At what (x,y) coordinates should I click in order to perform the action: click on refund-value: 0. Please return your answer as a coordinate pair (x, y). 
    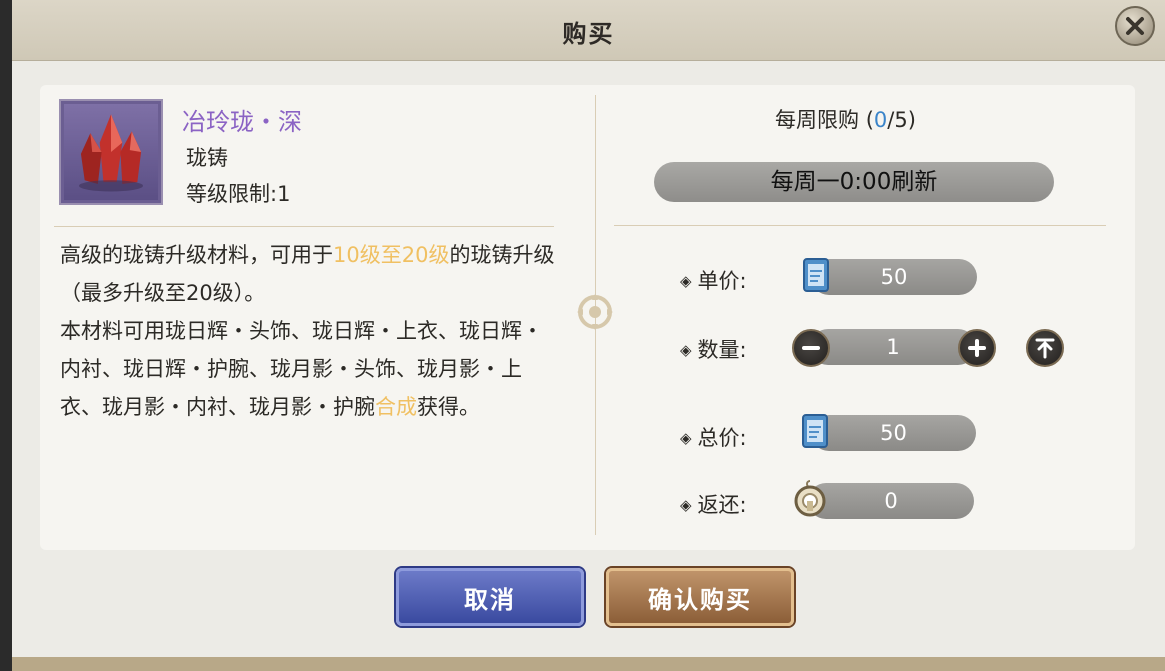
    Looking at the image, I should click on (891, 501).